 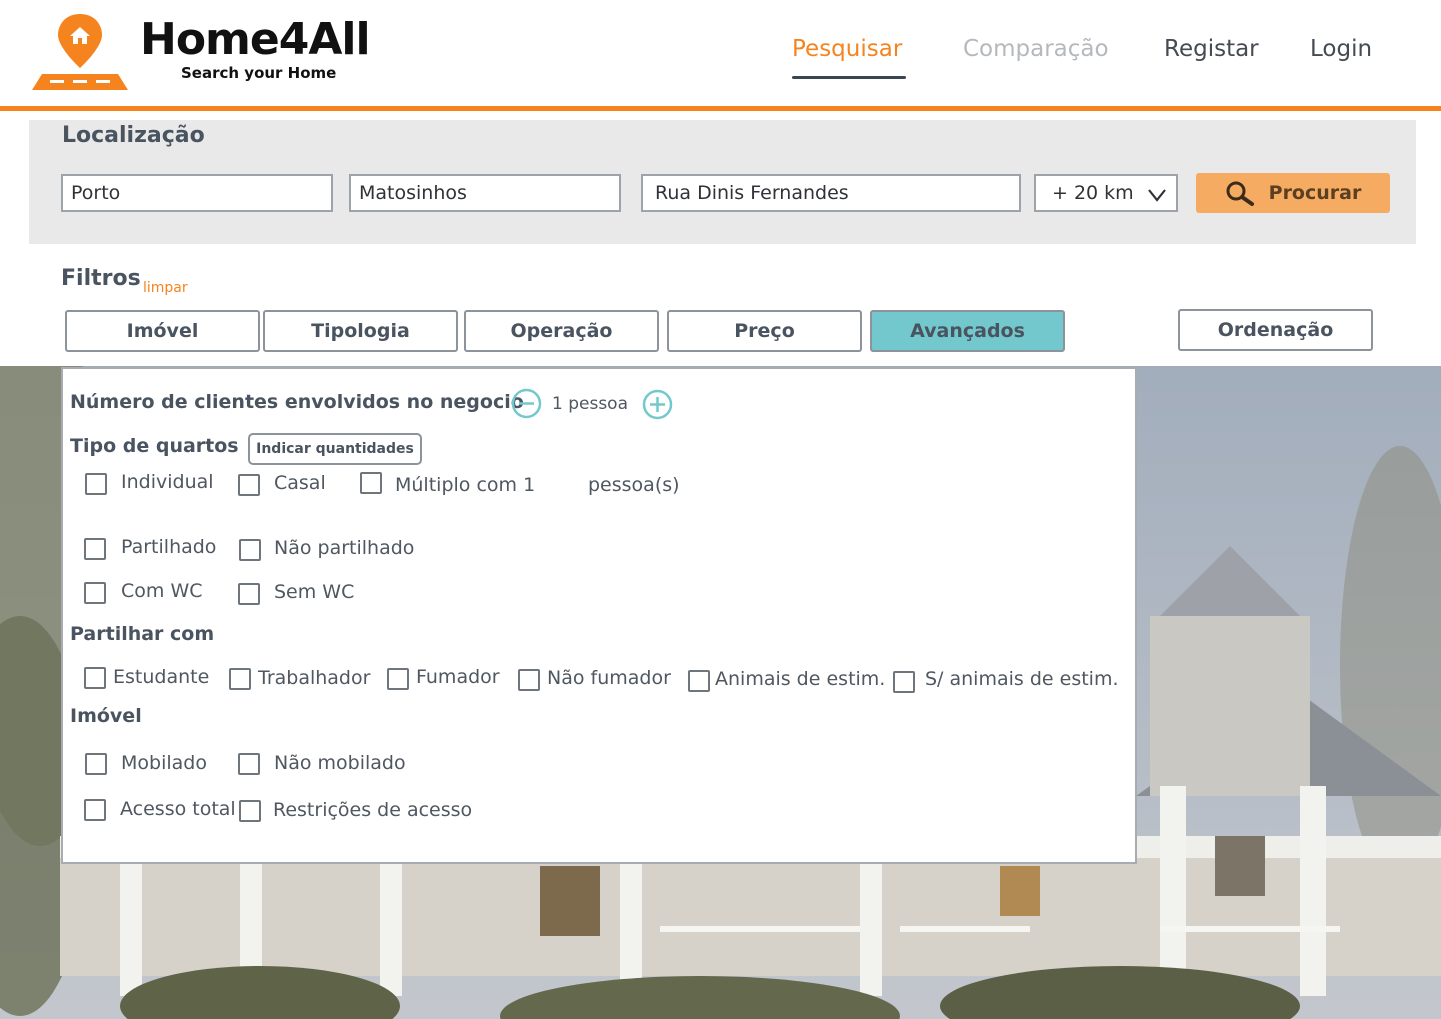 I want to click on magnifier-icon, so click(x=1240, y=193).